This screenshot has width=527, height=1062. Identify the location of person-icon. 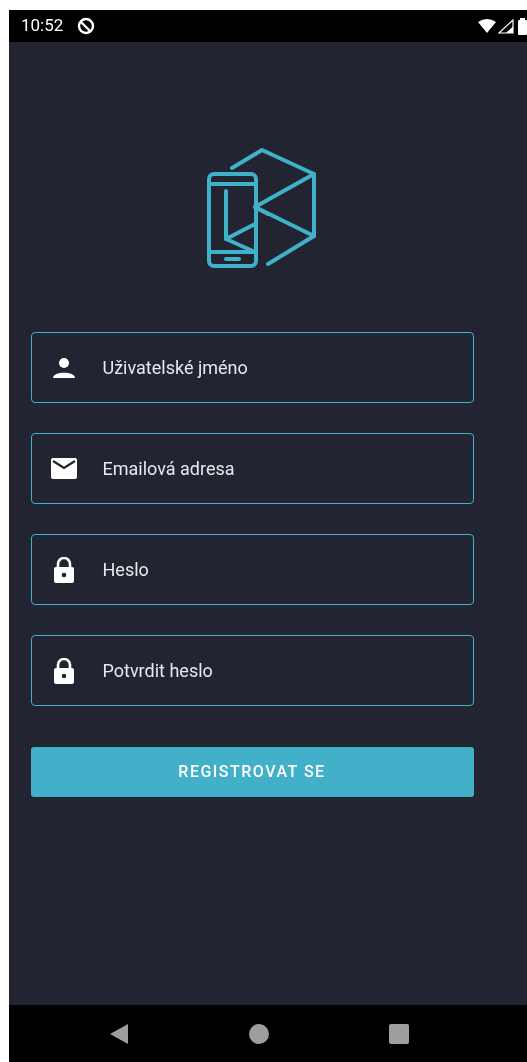
(63, 367).